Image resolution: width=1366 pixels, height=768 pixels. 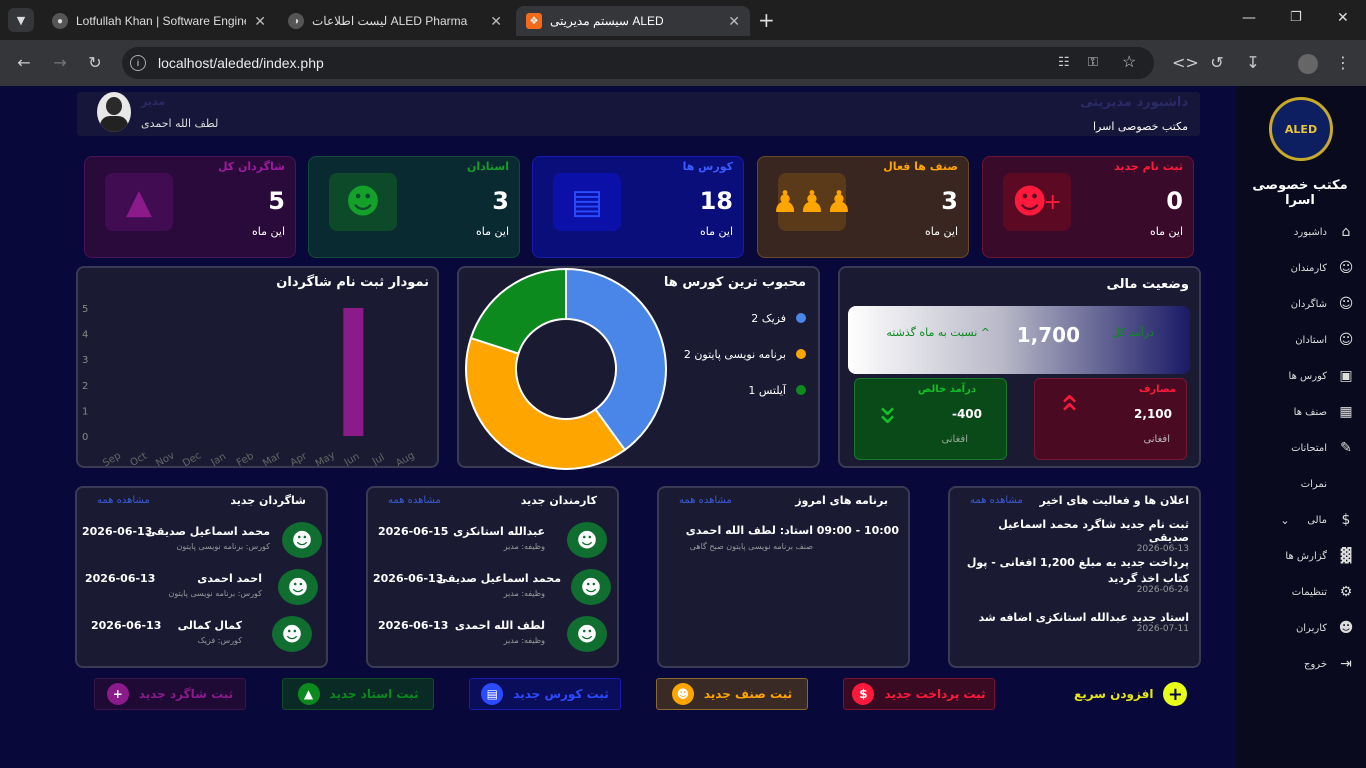 What do you see at coordinates (190, 207) in the screenshot?
I see `stat-card-total-students: شاگردان کل 5 این ماه ▲` at bounding box center [190, 207].